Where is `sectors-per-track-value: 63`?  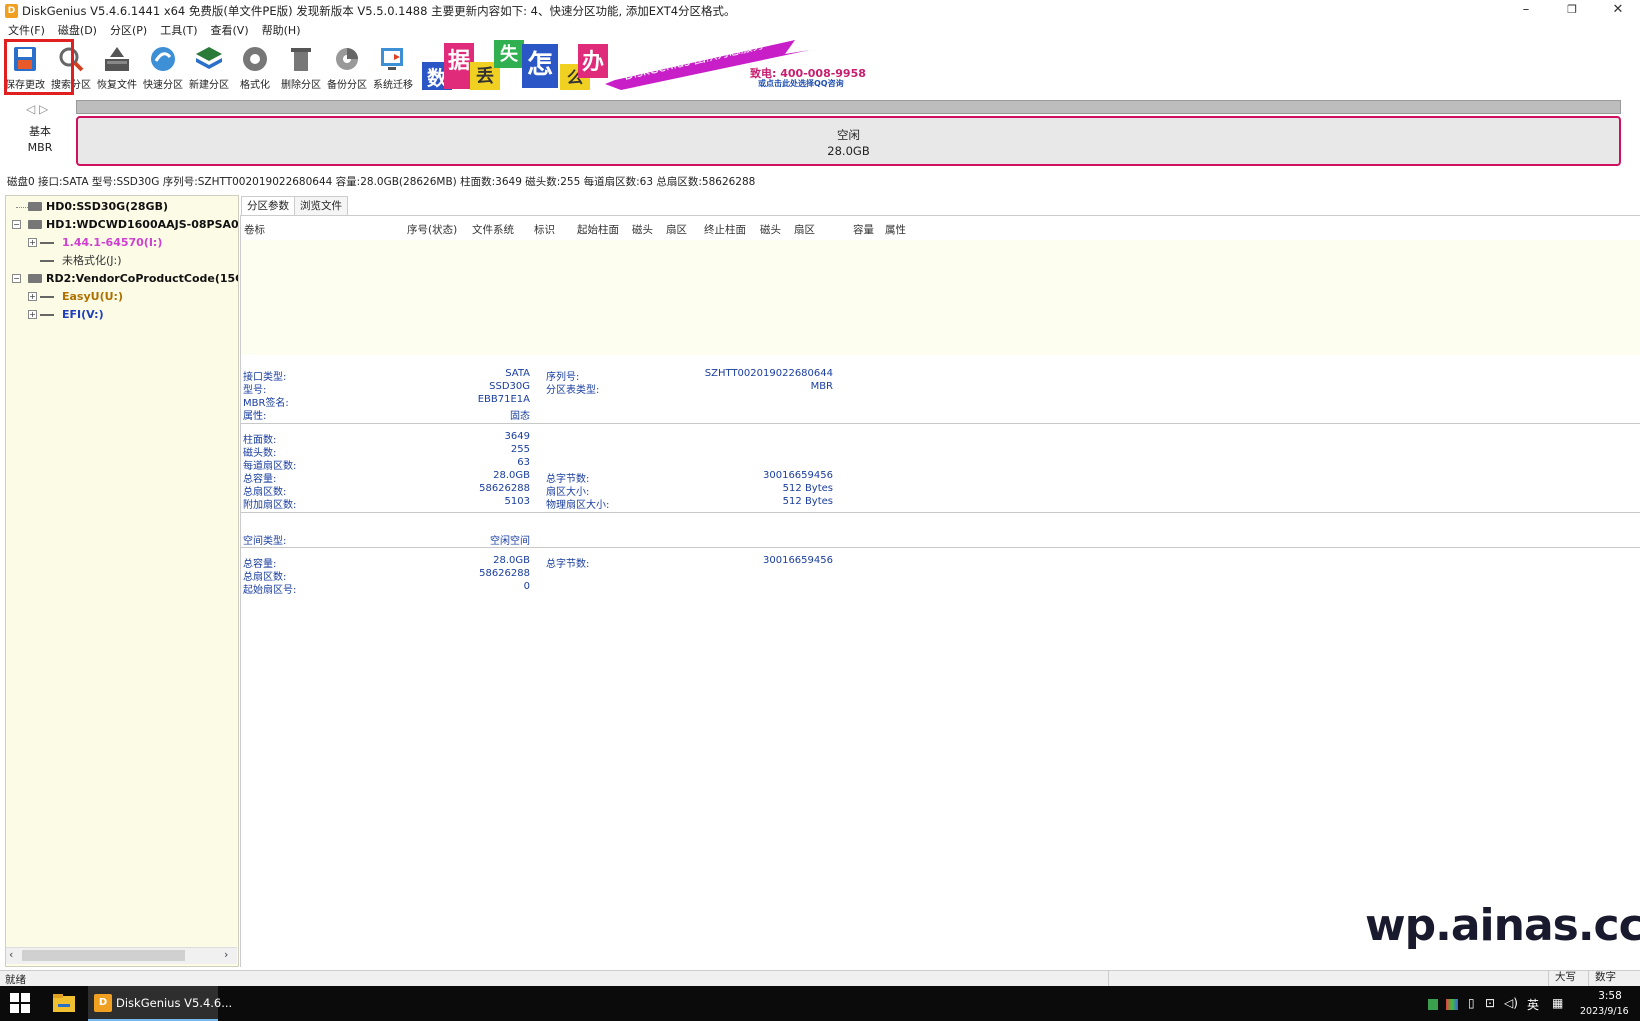
sectors-per-track-value: 63 is located at coordinates (523, 462).